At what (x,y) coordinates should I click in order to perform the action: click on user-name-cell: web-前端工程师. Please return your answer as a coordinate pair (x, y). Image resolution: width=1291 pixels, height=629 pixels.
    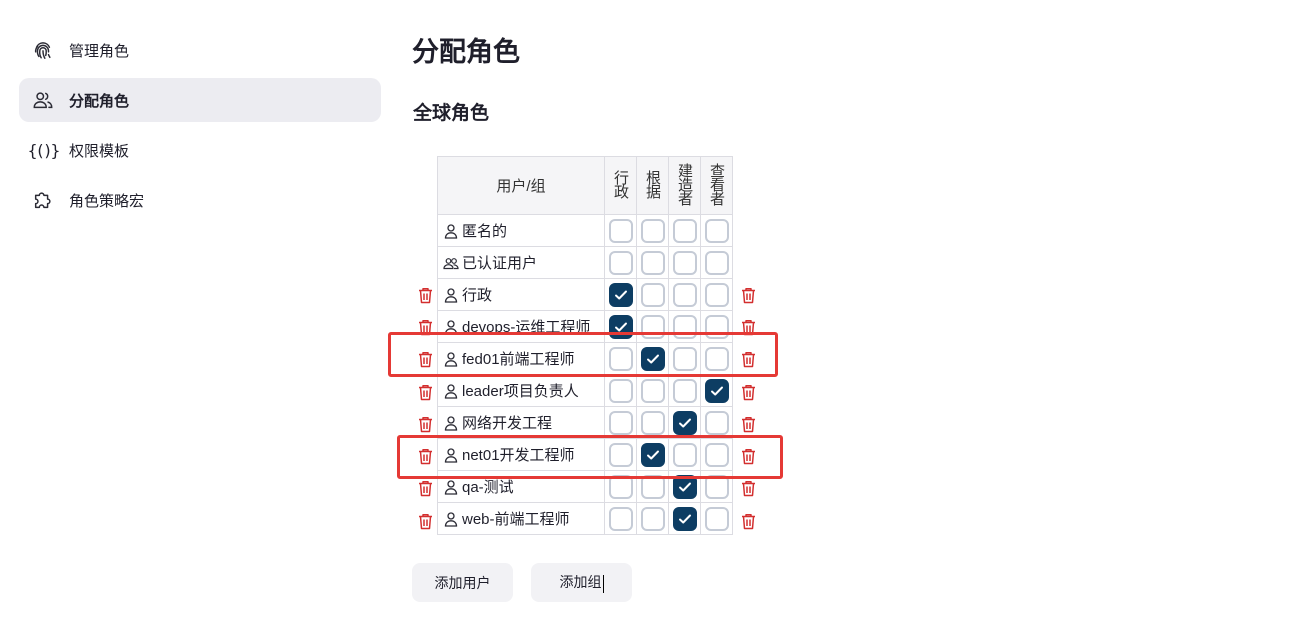
    Looking at the image, I should click on (521, 518).